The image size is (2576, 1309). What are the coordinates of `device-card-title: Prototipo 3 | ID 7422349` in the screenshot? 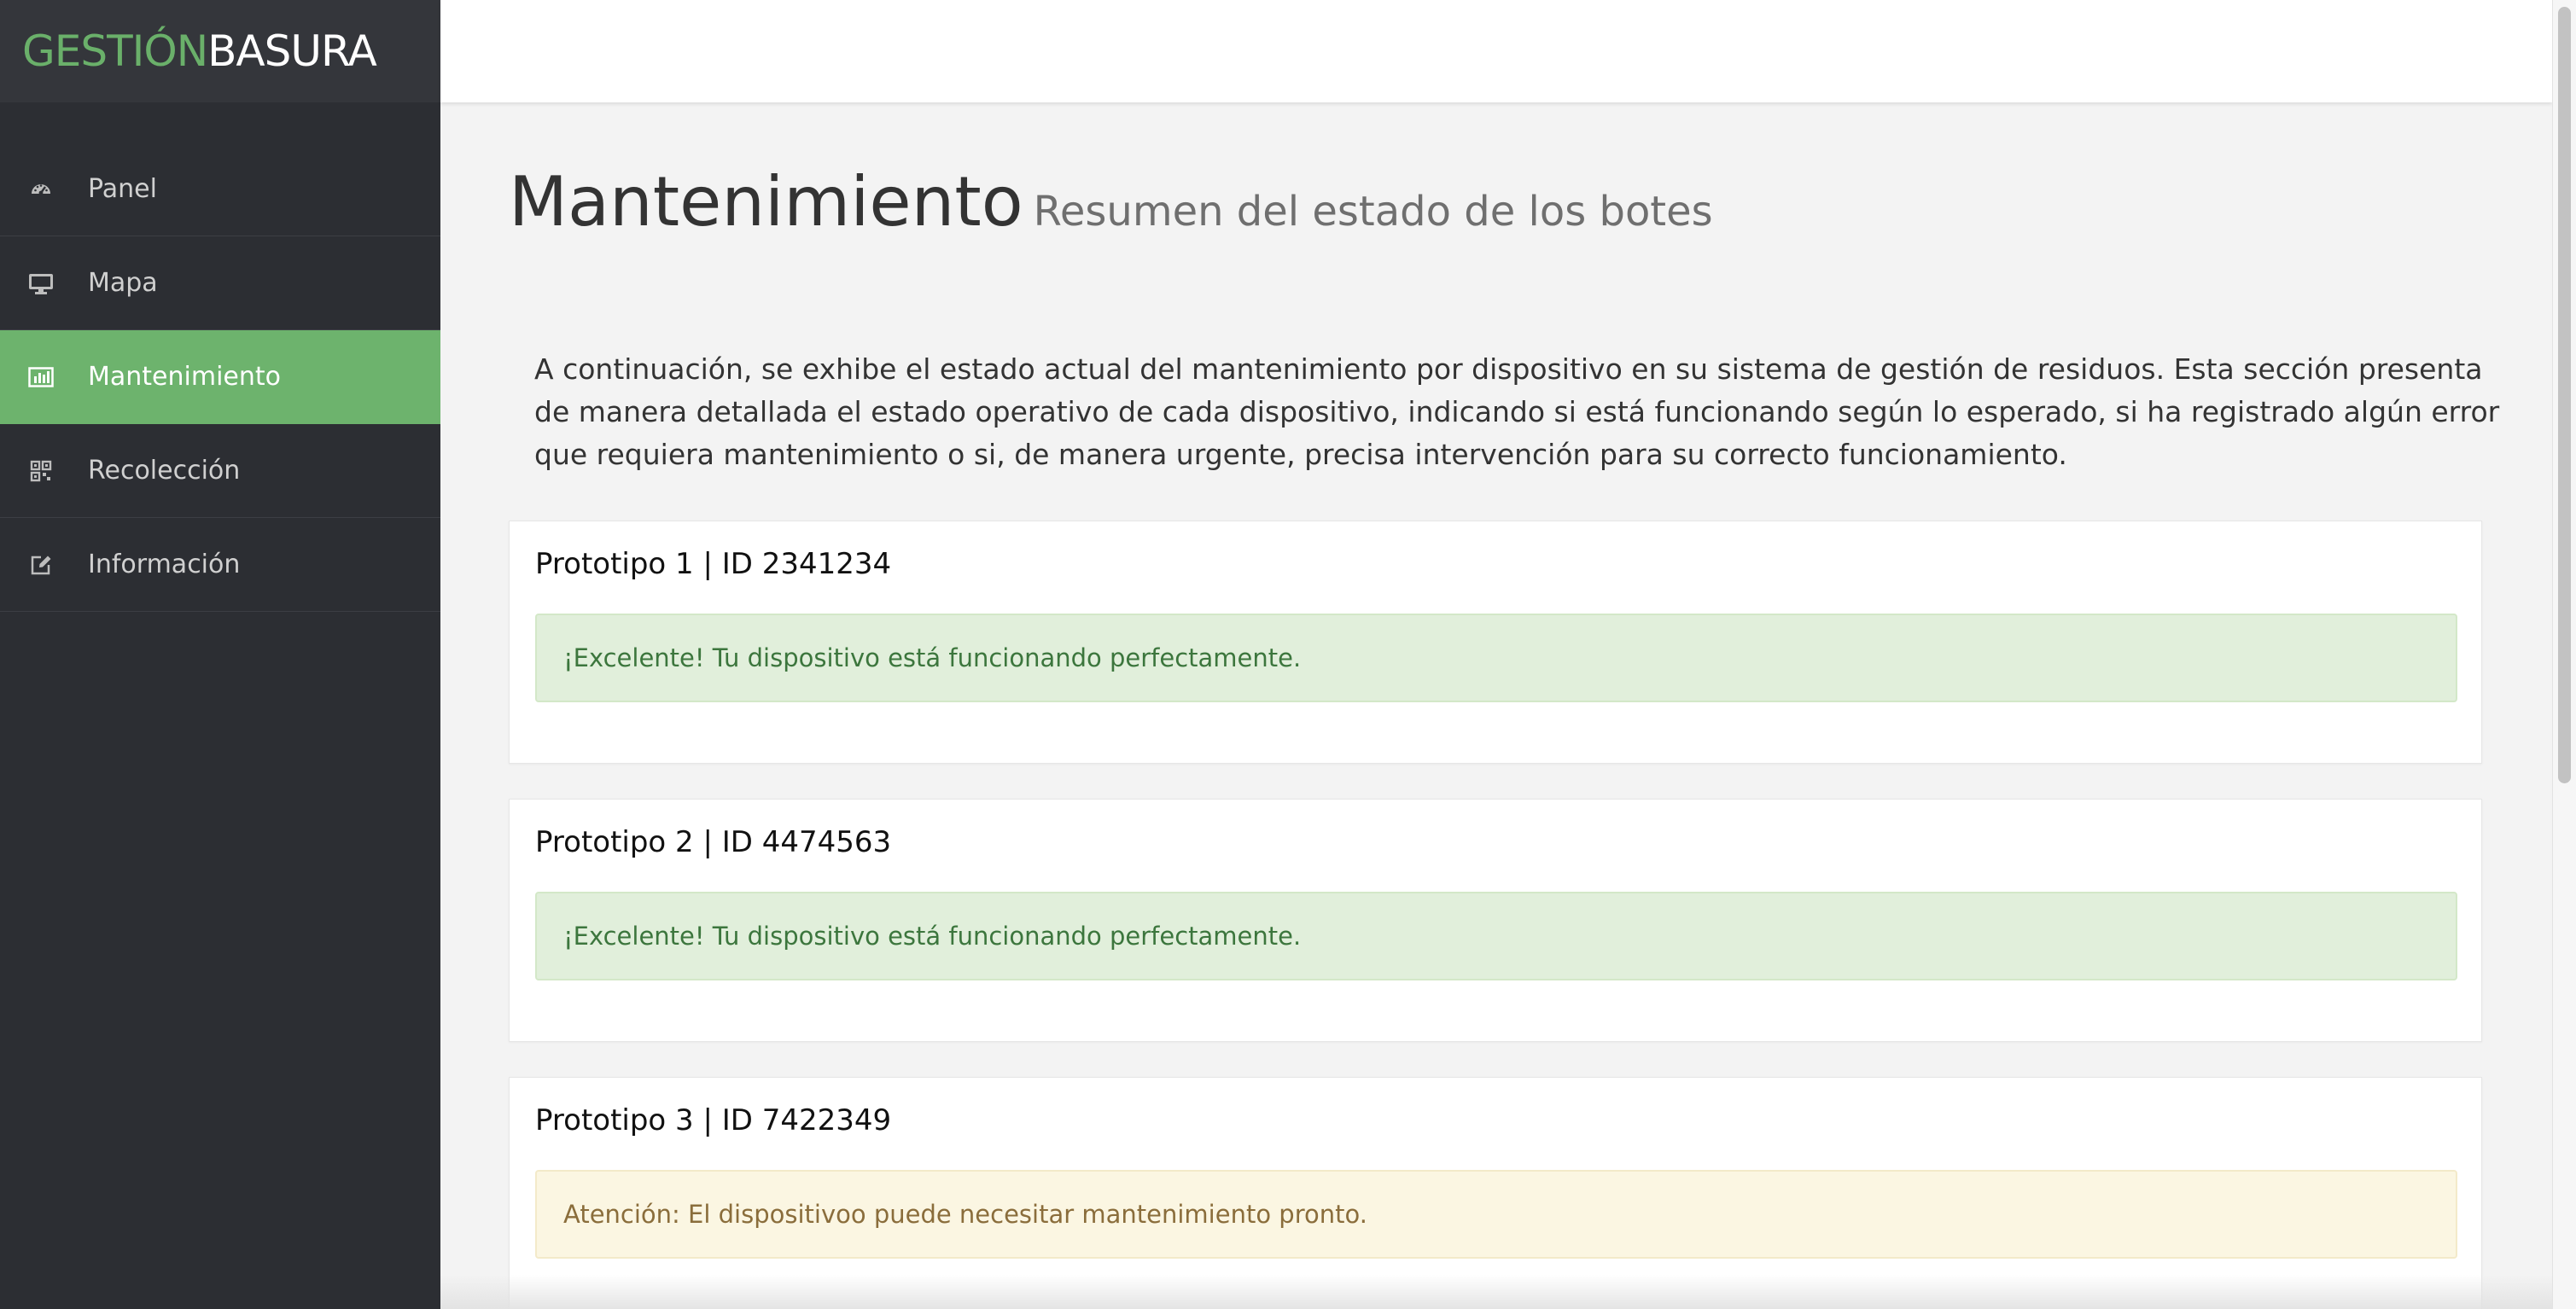 It's located at (713, 1120).